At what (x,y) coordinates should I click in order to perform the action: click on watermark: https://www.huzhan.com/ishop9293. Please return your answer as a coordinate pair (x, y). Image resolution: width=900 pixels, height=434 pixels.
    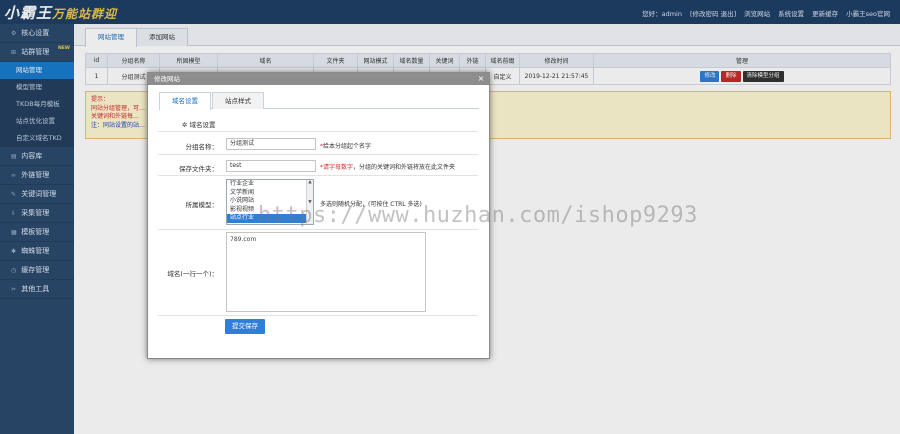
    Looking at the image, I should click on (478, 215).